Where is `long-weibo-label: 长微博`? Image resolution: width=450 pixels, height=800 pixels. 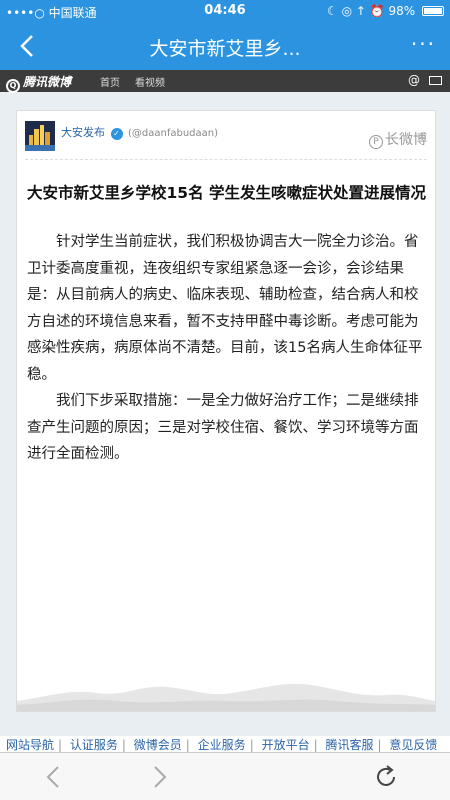 long-weibo-label: 长微博 is located at coordinates (406, 140).